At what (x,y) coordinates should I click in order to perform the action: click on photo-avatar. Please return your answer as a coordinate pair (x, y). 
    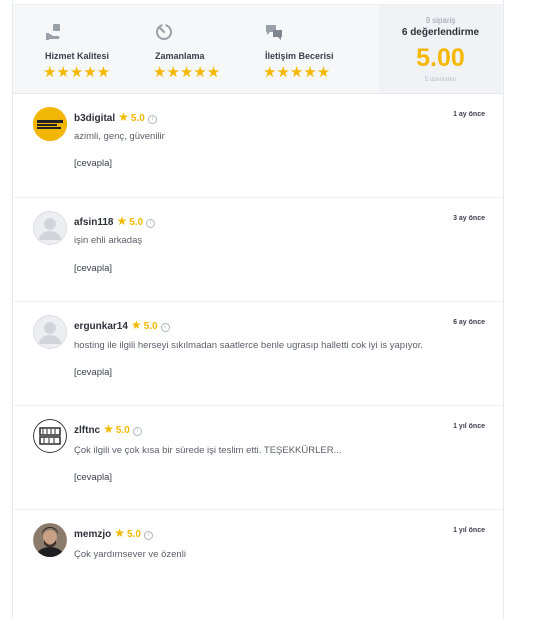
    Looking at the image, I should click on (50, 540).